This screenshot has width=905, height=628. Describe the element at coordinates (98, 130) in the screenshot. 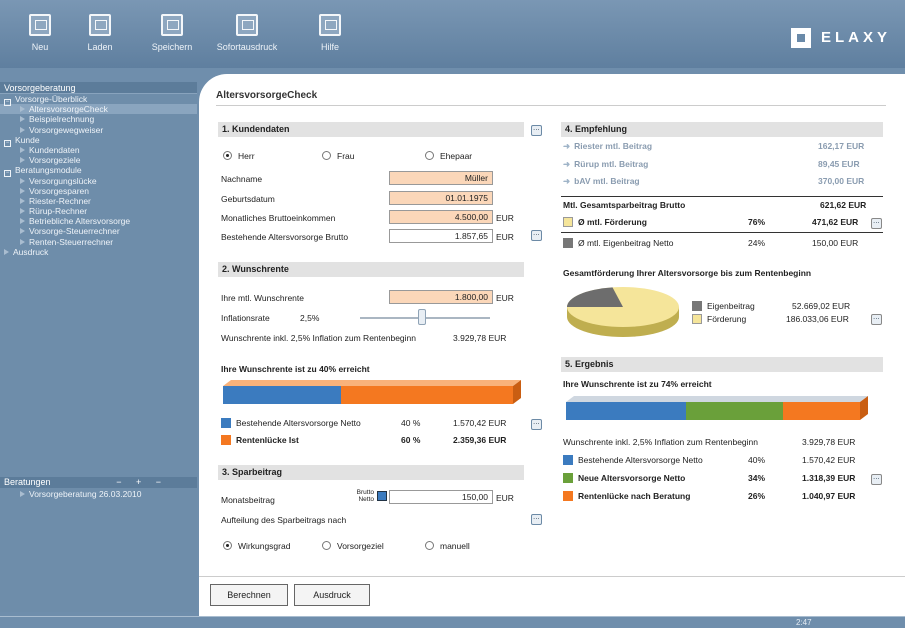

I see `sidebar-item-3: Vorsorgewegweiser` at that location.